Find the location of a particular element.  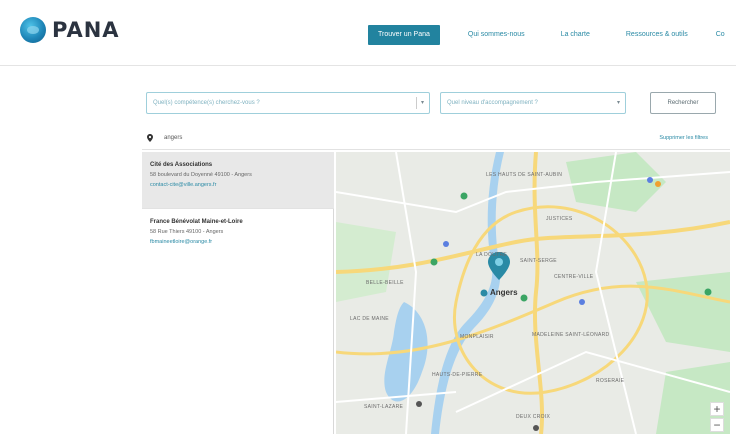

result-email-link: fbmaineetloire@orange.fr is located at coordinates (238, 242).